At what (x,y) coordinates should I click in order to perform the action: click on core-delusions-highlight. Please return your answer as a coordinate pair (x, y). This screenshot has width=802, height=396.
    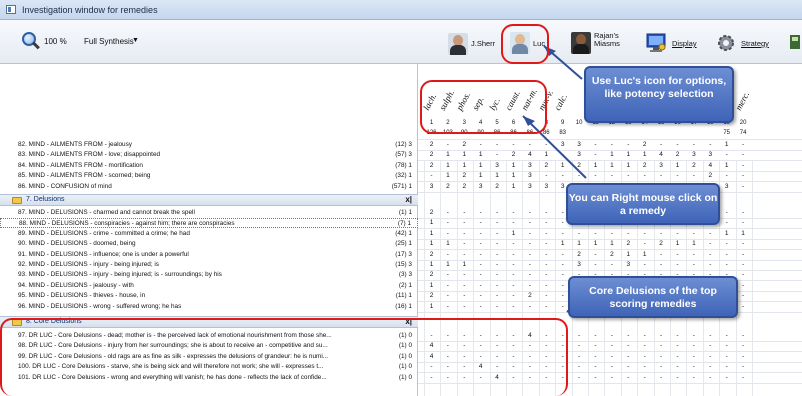
    Looking at the image, I should click on (284, 357).